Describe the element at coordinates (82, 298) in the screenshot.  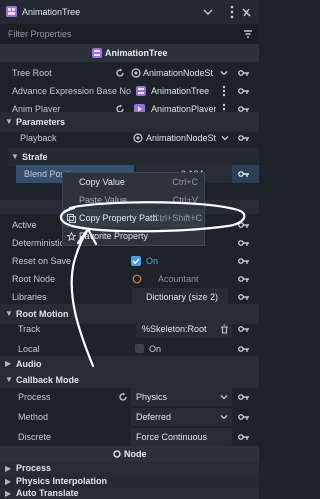
I see `annotation-arrow` at that location.